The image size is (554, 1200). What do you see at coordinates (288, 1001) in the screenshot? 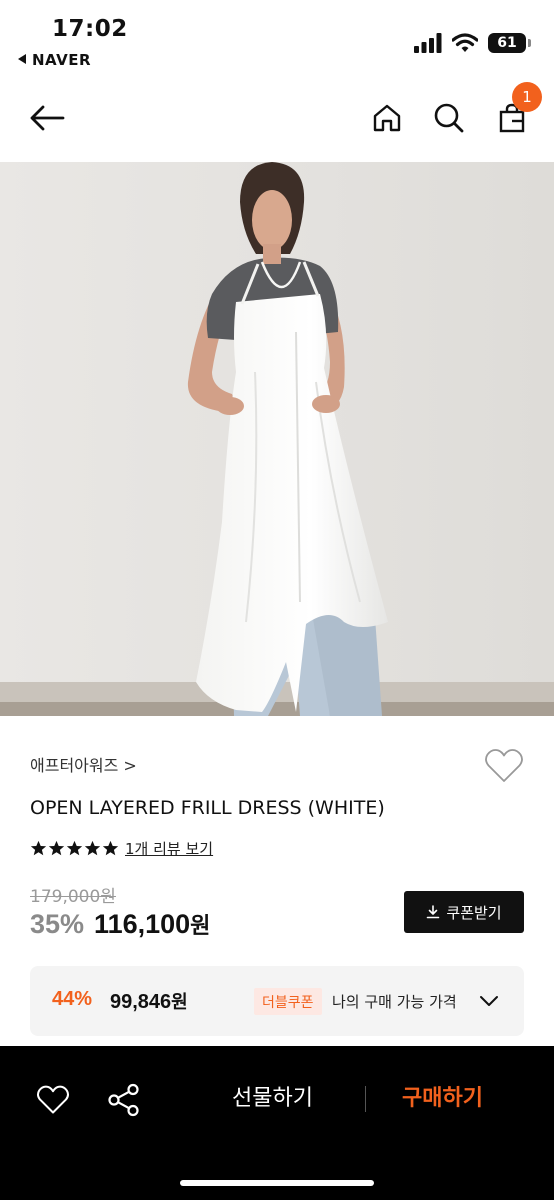
I see `double-coupon-badge: 더블쿠폰` at bounding box center [288, 1001].